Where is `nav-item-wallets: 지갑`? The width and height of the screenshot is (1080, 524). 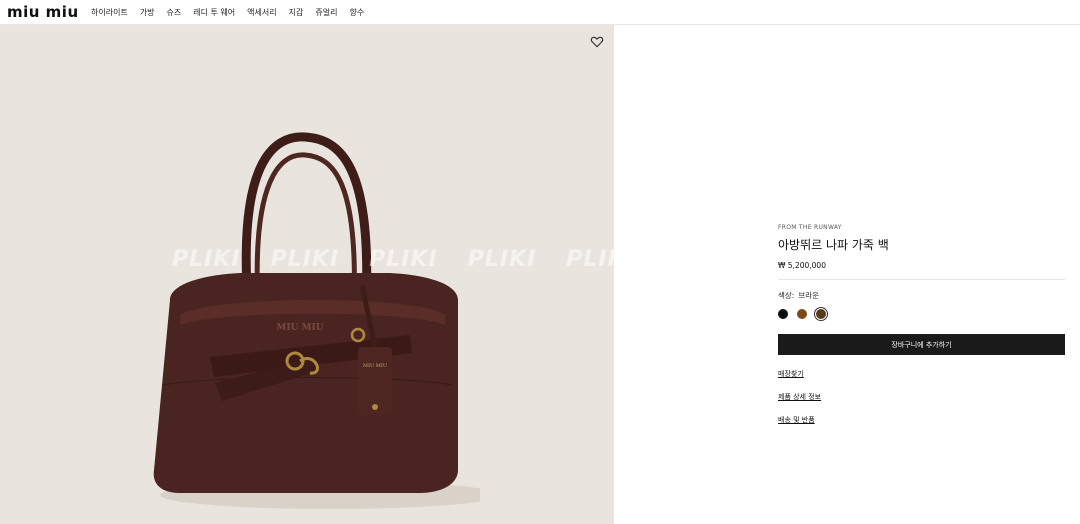 nav-item-wallets: 지갑 is located at coordinates (296, 12).